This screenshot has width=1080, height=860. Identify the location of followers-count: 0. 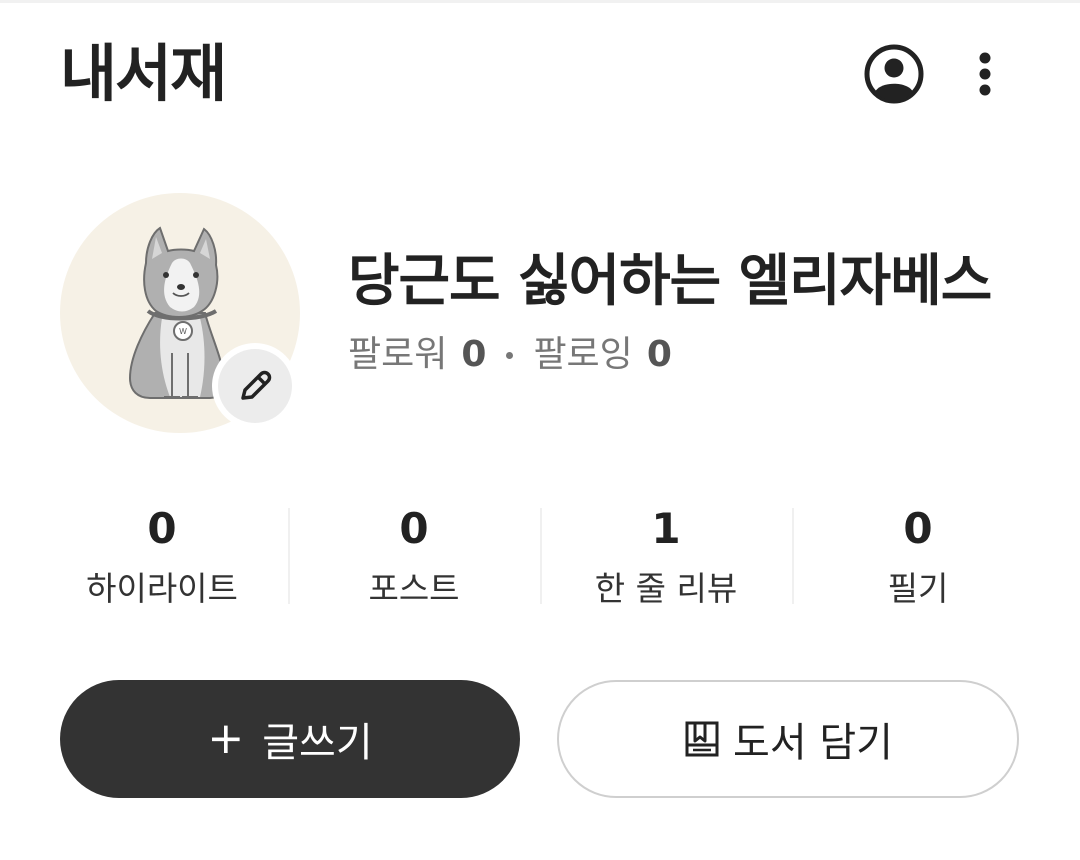
(474, 354).